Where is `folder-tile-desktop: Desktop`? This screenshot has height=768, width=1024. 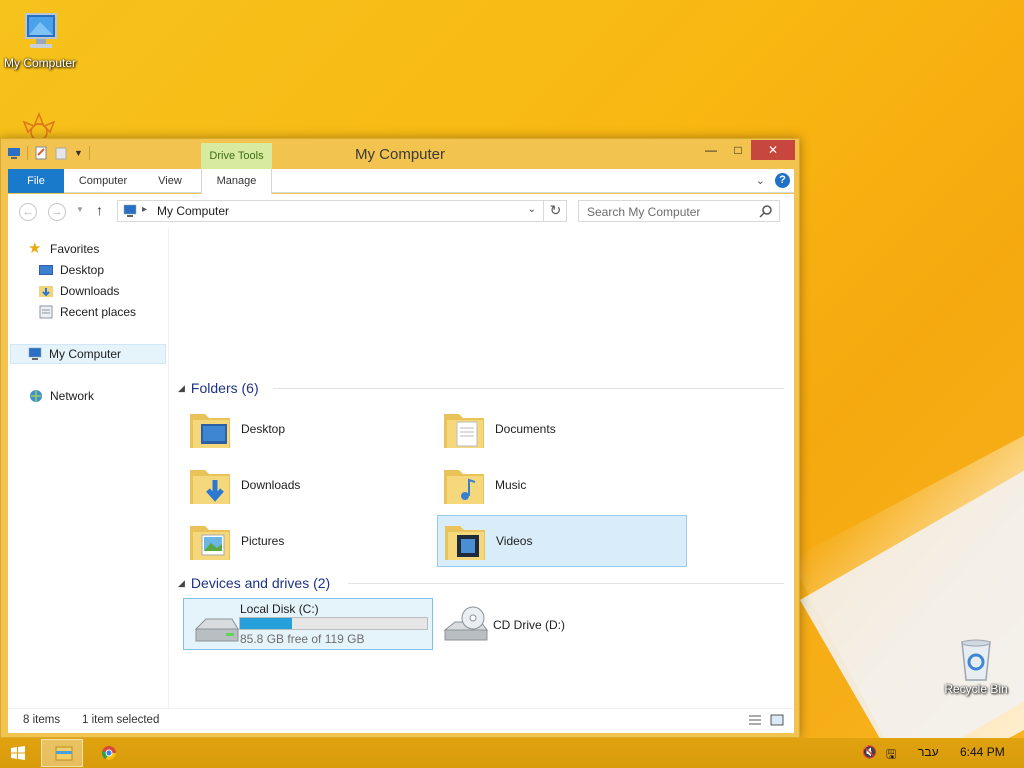 folder-tile-desktop: Desktop is located at coordinates (308, 429).